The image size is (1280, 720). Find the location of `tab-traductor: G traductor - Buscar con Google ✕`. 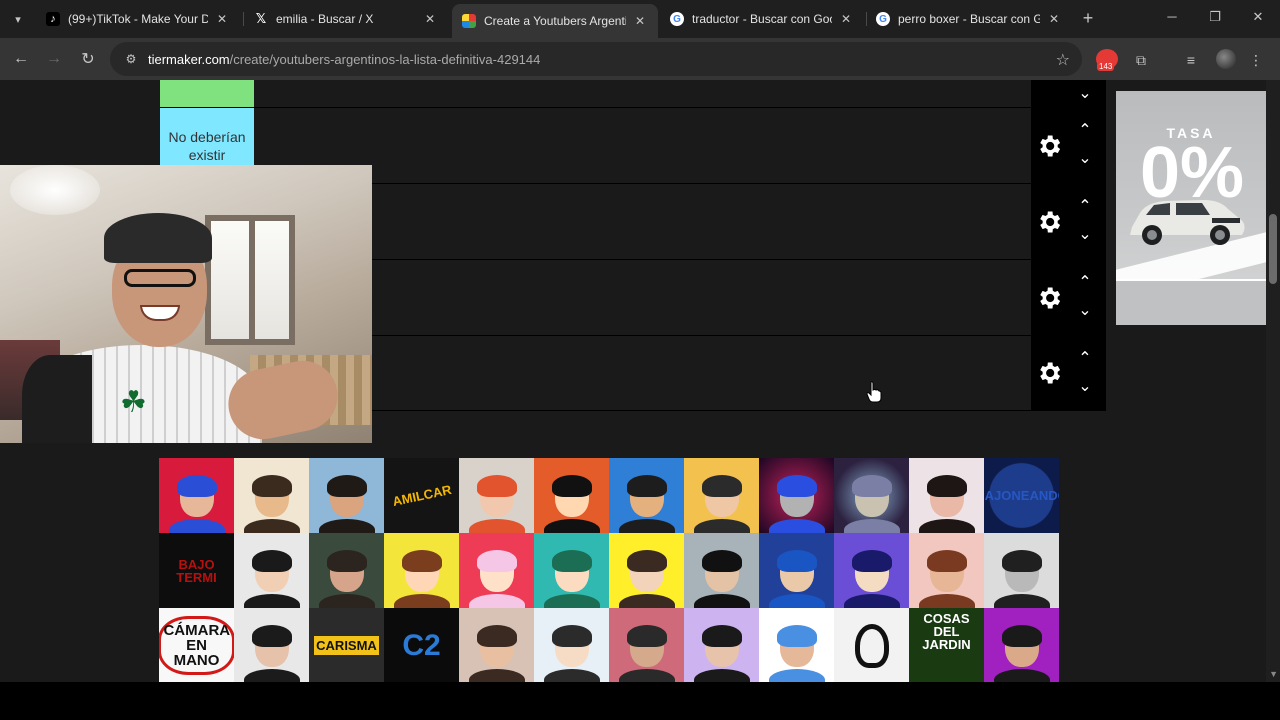

tab-traductor: G traductor - Buscar con Google ✕ is located at coordinates (762, 19).